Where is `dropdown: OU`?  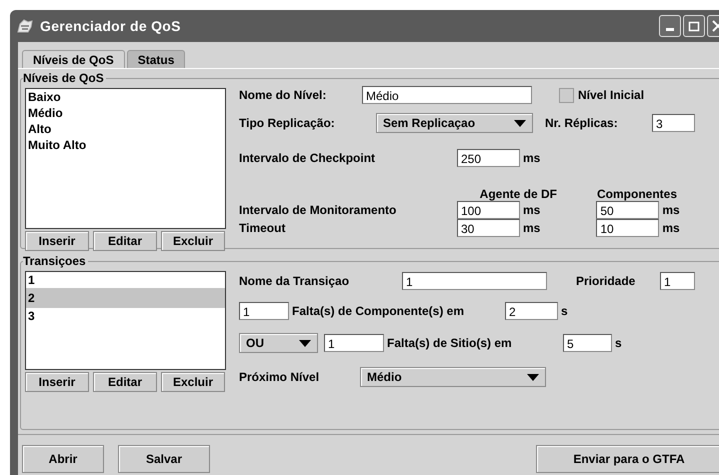
dropdown: OU is located at coordinates (278, 343).